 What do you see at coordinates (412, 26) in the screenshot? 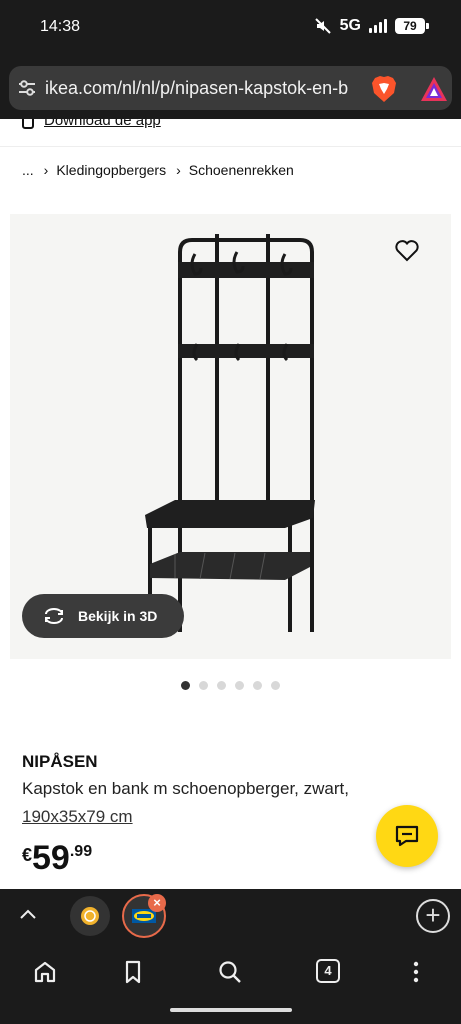
I see `battery-icon: 79` at bounding box center [412, 26].